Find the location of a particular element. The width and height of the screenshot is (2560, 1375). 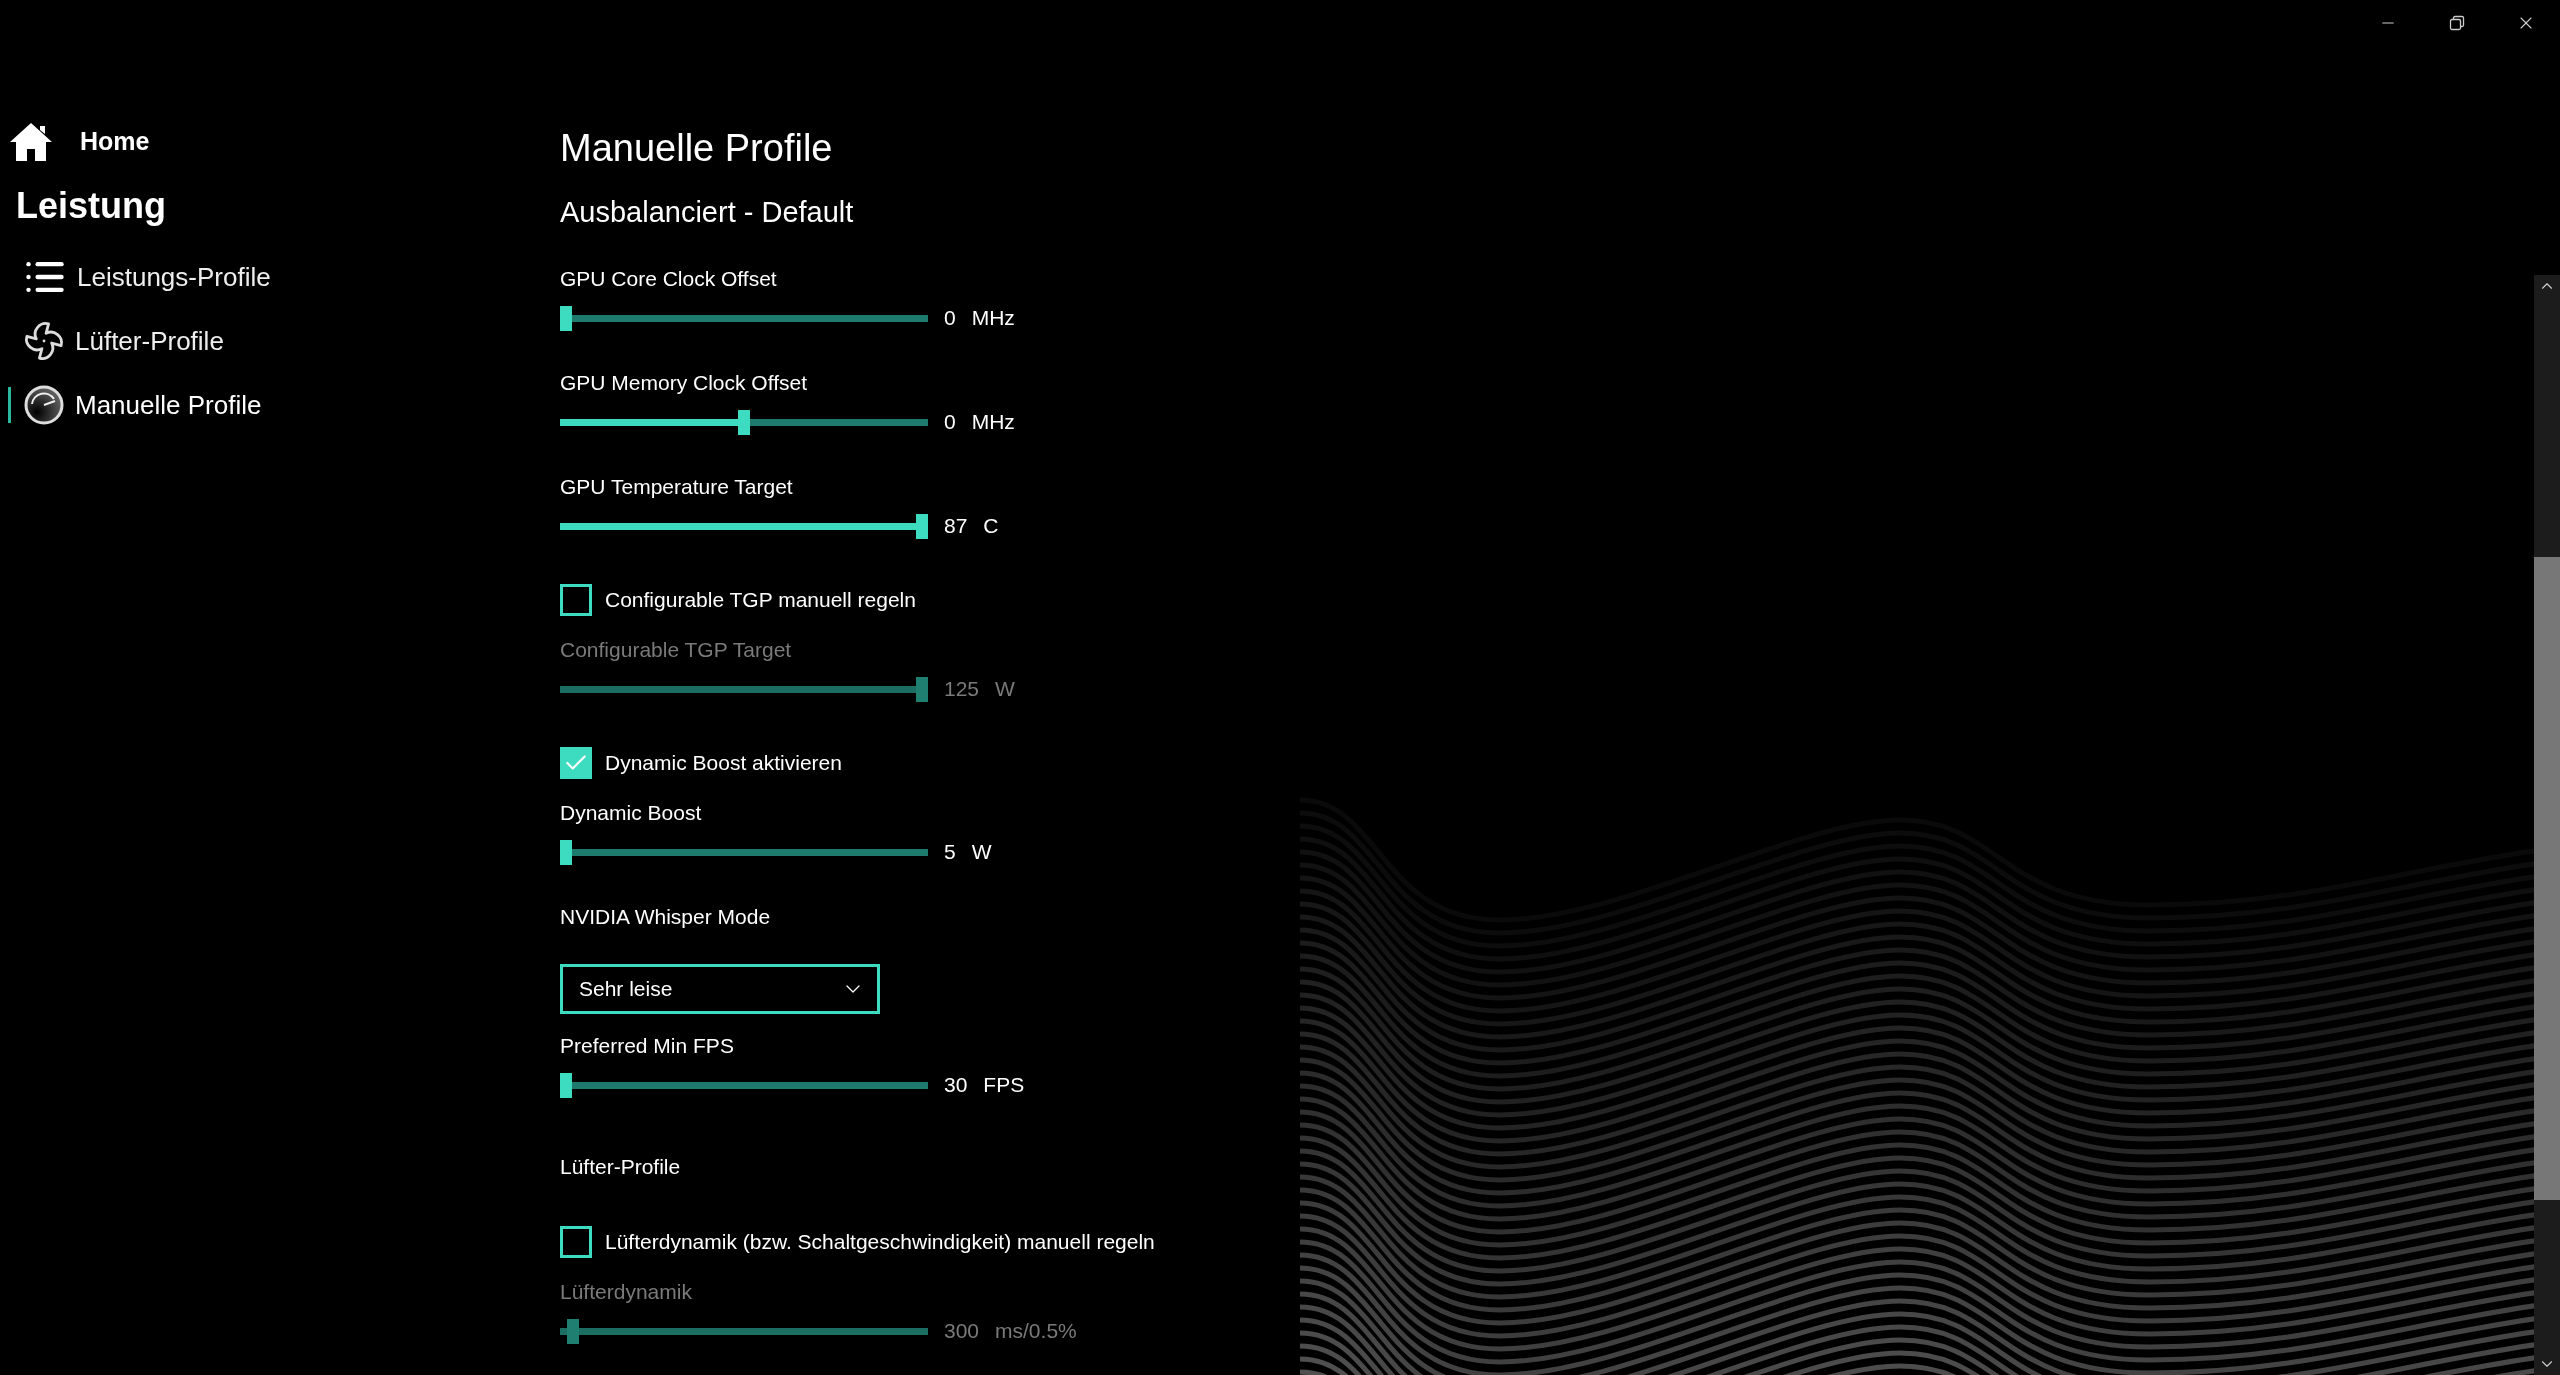

dropdown: Sehr leise is located at coordinates (720, 989).